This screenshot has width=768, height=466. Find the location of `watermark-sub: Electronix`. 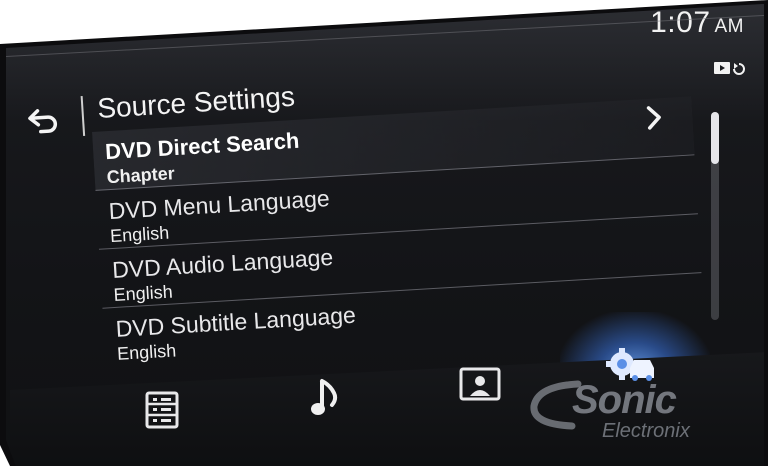

watermark-sub: Electronix is located at coordinates (646, 431).